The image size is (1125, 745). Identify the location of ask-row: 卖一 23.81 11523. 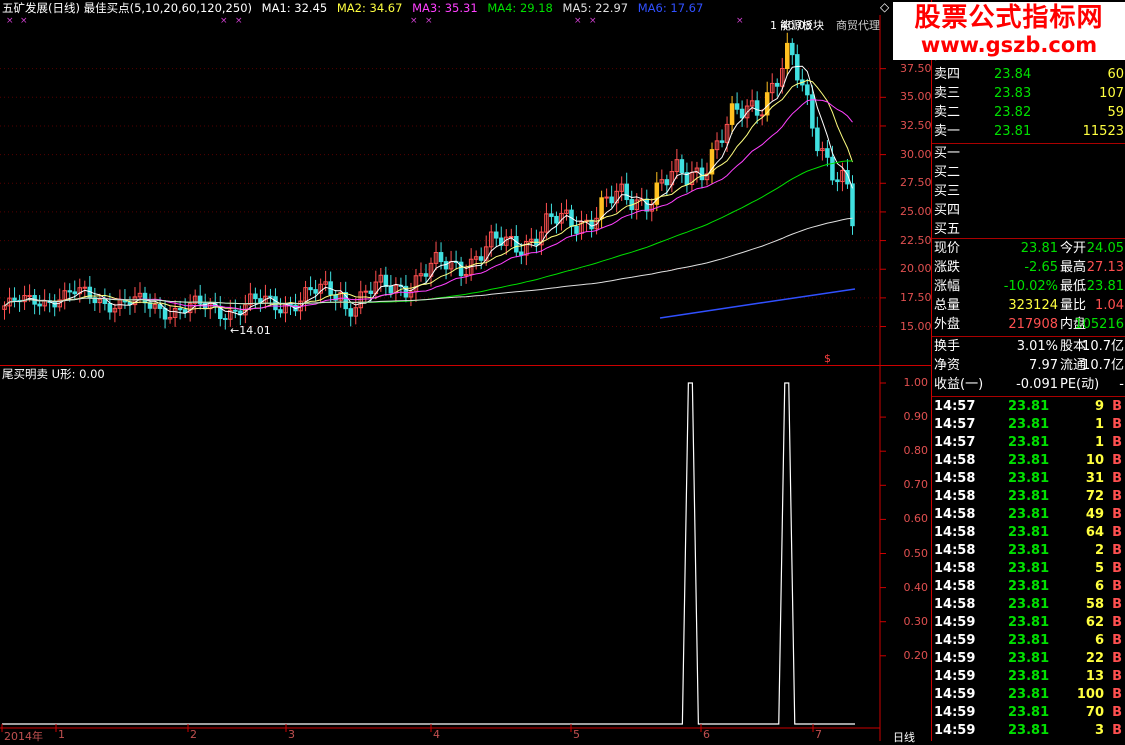
(1028, 132).